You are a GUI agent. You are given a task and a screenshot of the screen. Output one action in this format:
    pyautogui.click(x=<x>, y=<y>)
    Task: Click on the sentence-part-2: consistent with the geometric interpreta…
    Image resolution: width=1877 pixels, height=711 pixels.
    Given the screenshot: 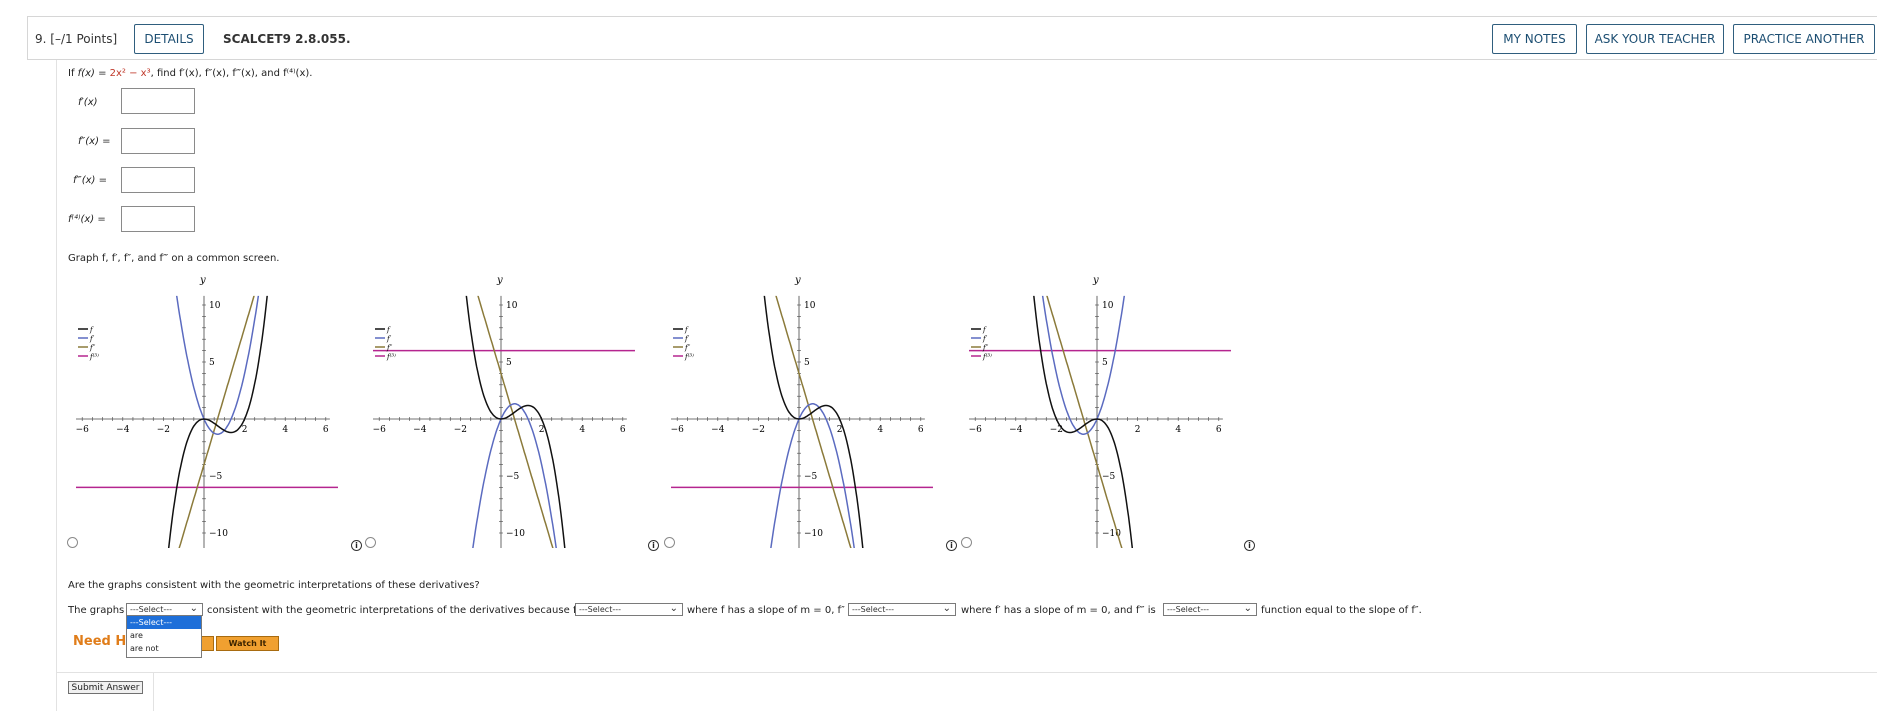 What is the action you would take?
    pyautogui.click(x=393, y=610)
    